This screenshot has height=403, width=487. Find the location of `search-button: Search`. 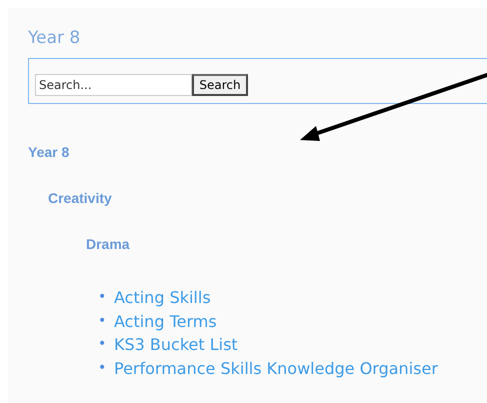

search-button: Search is located at coordinates (220, 85).